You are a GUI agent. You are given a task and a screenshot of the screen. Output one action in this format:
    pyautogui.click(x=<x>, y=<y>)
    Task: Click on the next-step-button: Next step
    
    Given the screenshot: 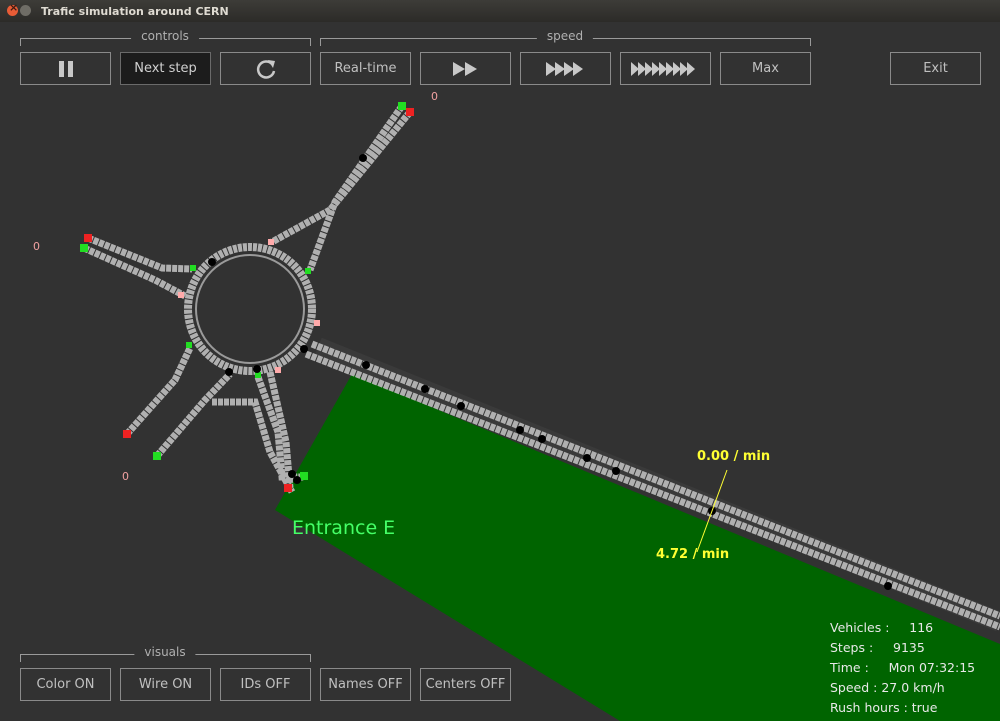 What is the action you would take?
    pyautogui.click(x=165, y=68)
    